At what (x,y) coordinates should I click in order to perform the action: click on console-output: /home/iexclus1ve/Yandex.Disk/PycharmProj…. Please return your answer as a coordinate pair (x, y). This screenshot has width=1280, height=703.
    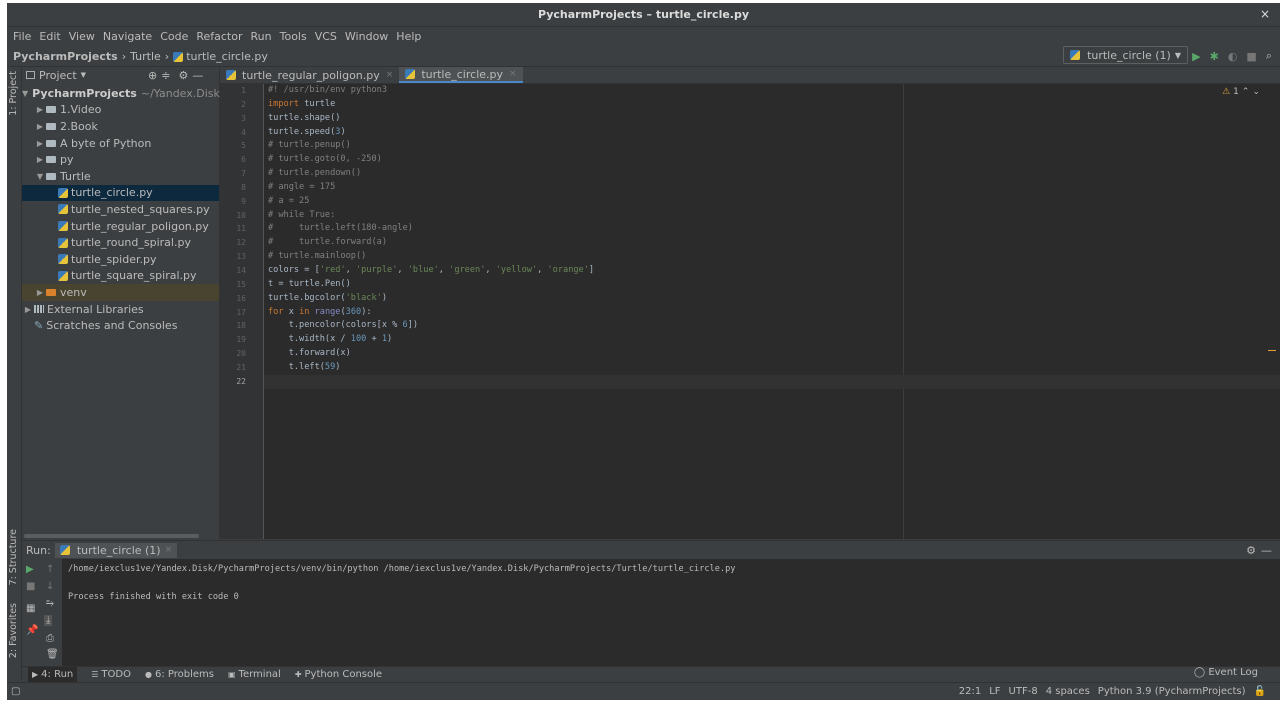
    Looking at the image, I should click on (401, 584).